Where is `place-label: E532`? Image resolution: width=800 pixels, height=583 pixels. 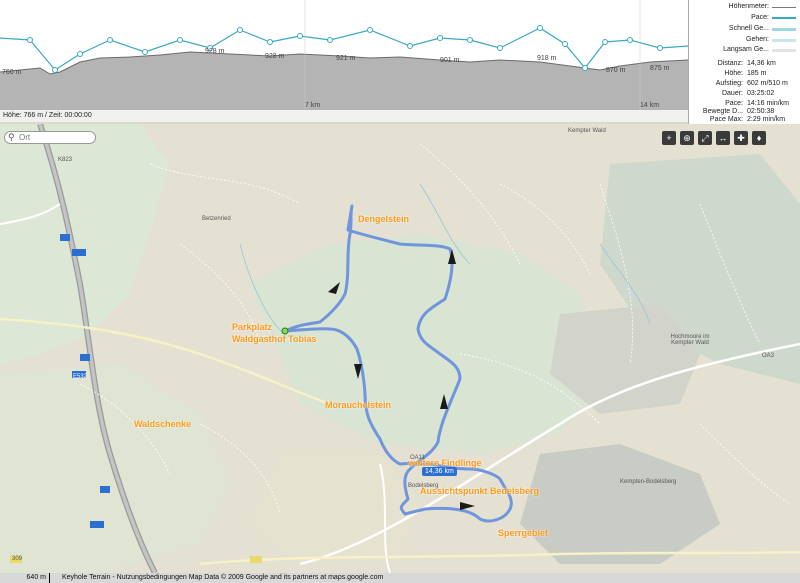
place-label: E532 is located at coordinates (80, 377).